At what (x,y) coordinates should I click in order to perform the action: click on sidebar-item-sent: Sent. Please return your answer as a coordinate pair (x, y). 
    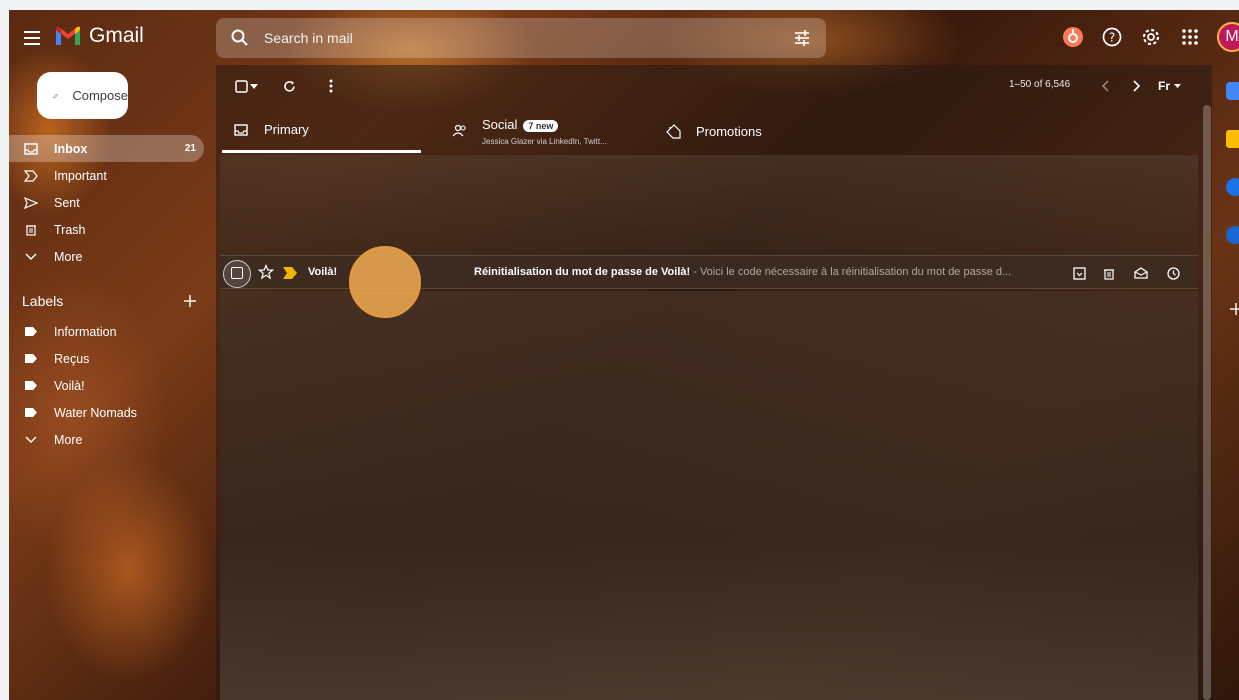
    Looking at the image, I should click on (106, 202).